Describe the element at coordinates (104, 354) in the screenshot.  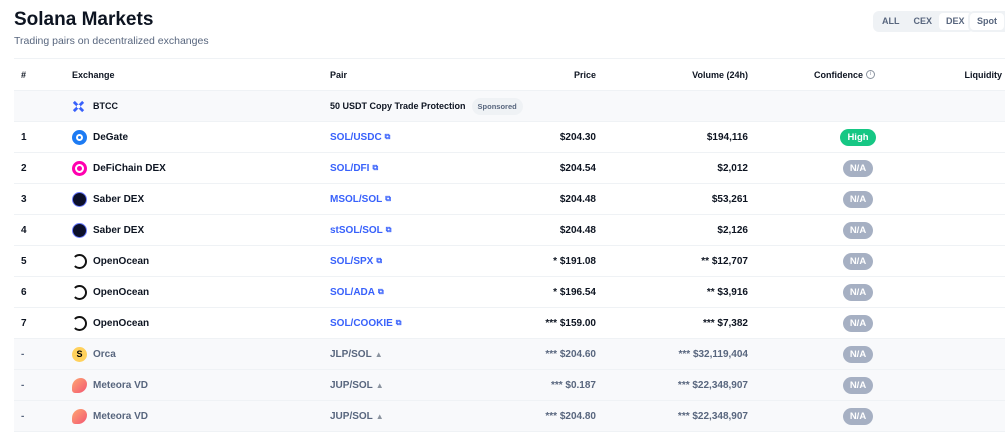
I see `exchange-name: Orca` at that location.